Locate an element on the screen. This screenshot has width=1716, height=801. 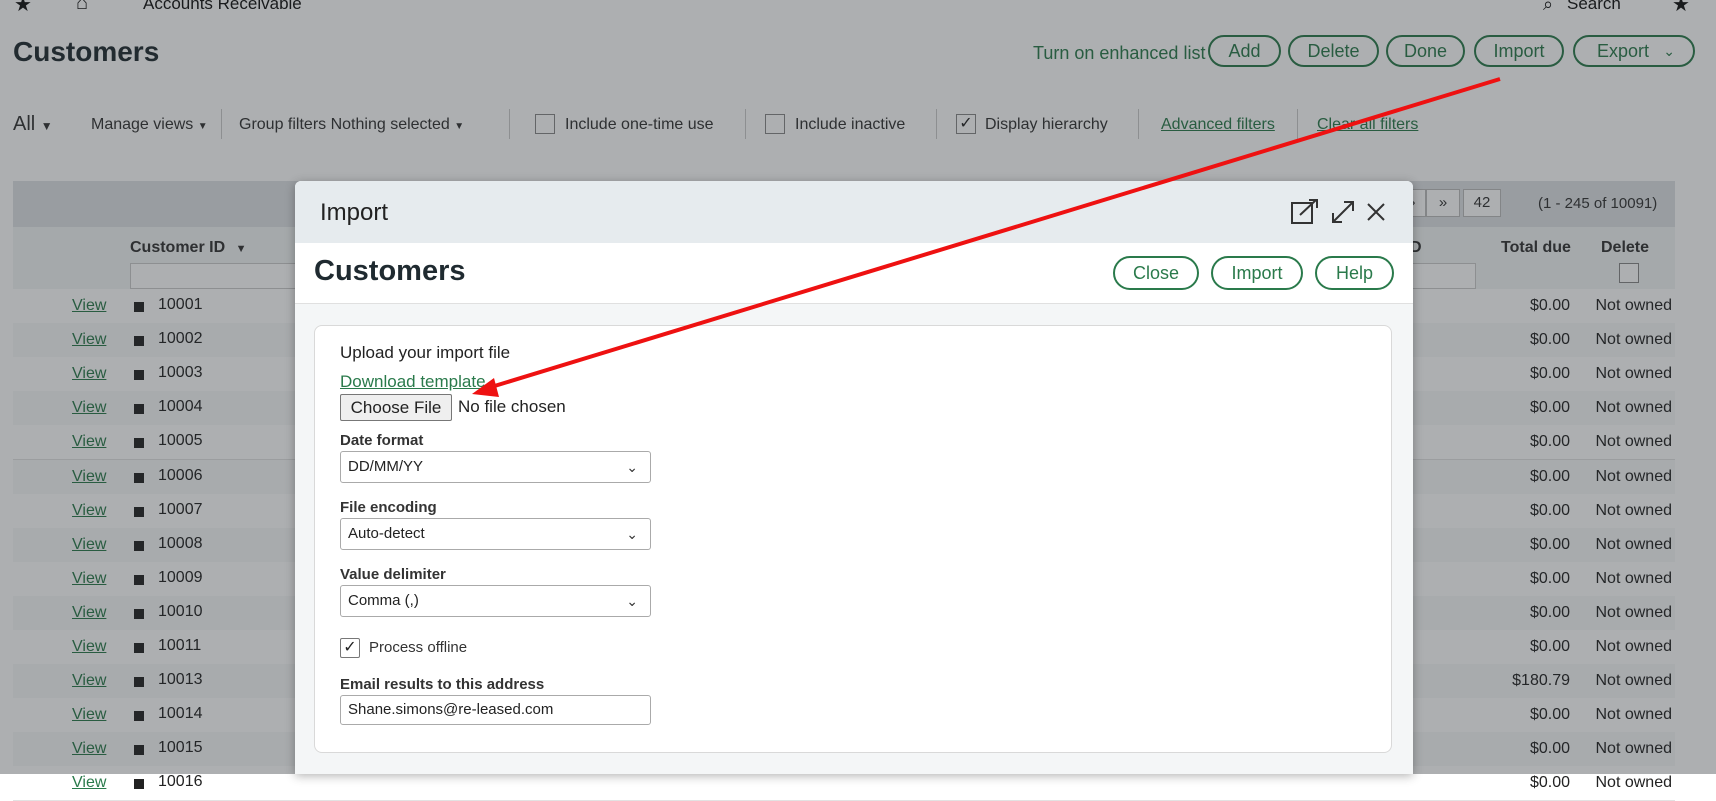
view-link: View is located at coordinates (89, 783).